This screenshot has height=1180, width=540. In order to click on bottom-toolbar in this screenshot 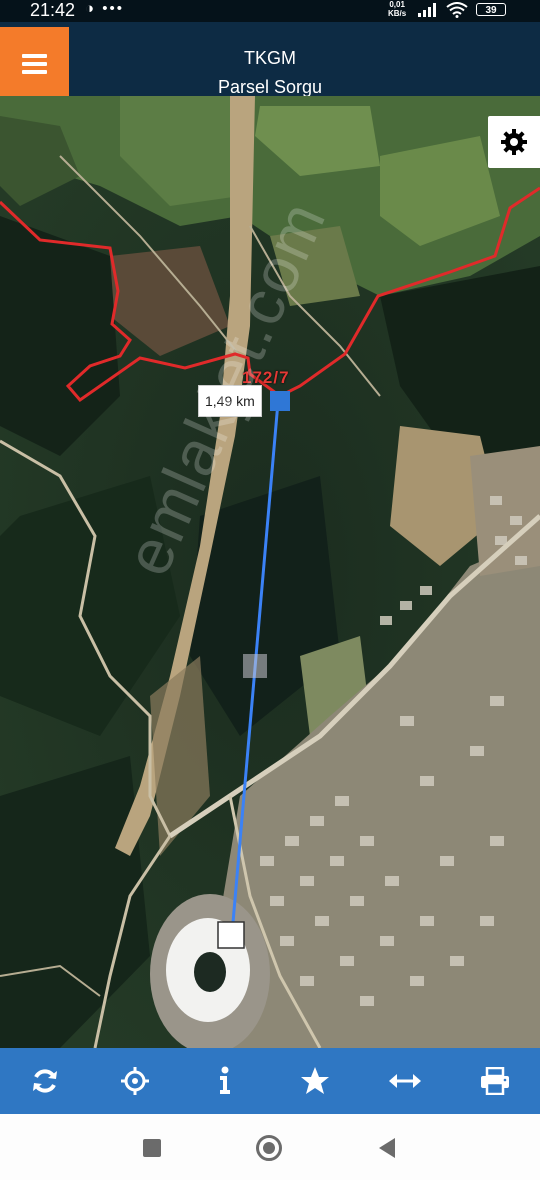, I will do `click(270, 1081)`.